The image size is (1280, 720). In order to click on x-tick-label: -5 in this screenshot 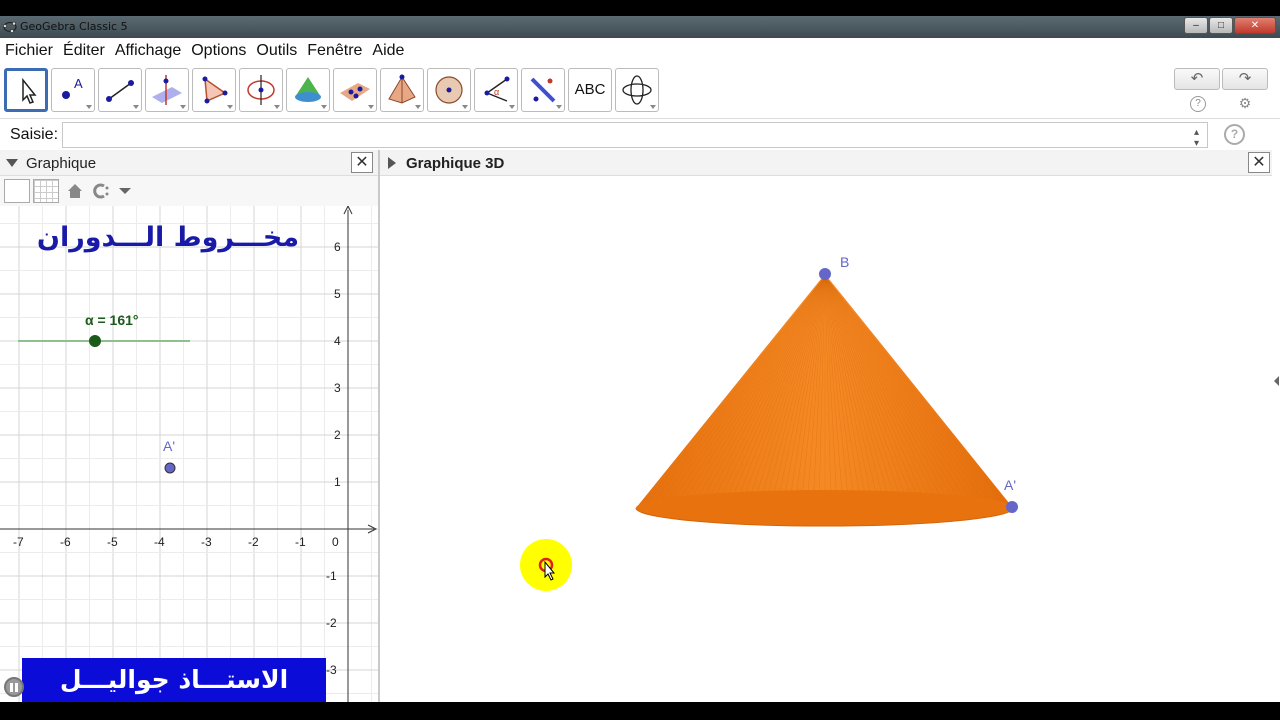, I will do `click(112, 542)`.